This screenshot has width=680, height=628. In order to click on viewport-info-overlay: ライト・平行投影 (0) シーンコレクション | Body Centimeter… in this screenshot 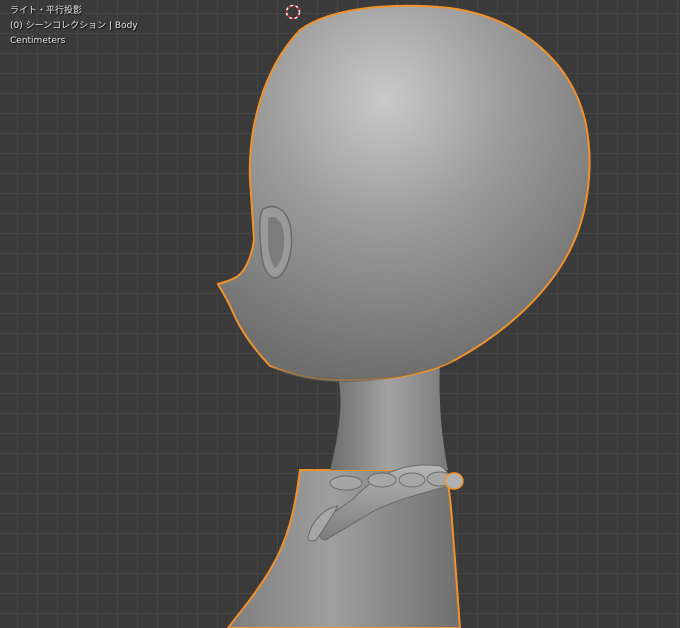, I will do `click(74, 26)`.